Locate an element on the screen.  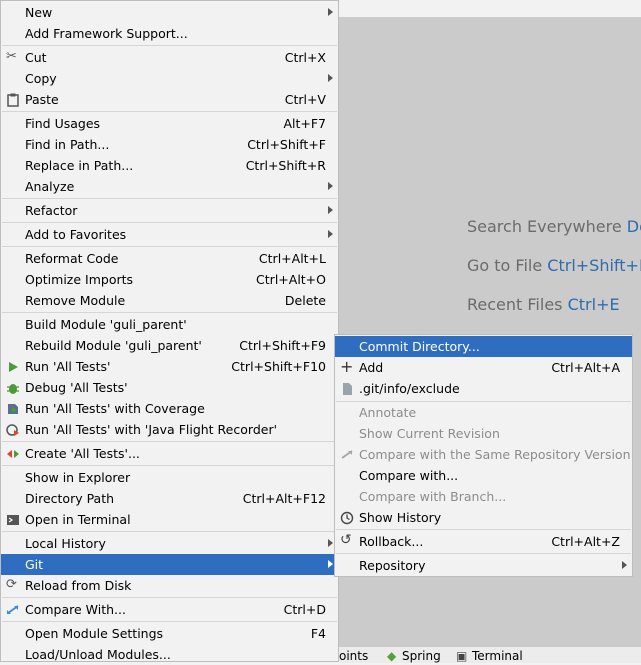
refresh-icon: ⟳ is located at coordinates (11, 584).